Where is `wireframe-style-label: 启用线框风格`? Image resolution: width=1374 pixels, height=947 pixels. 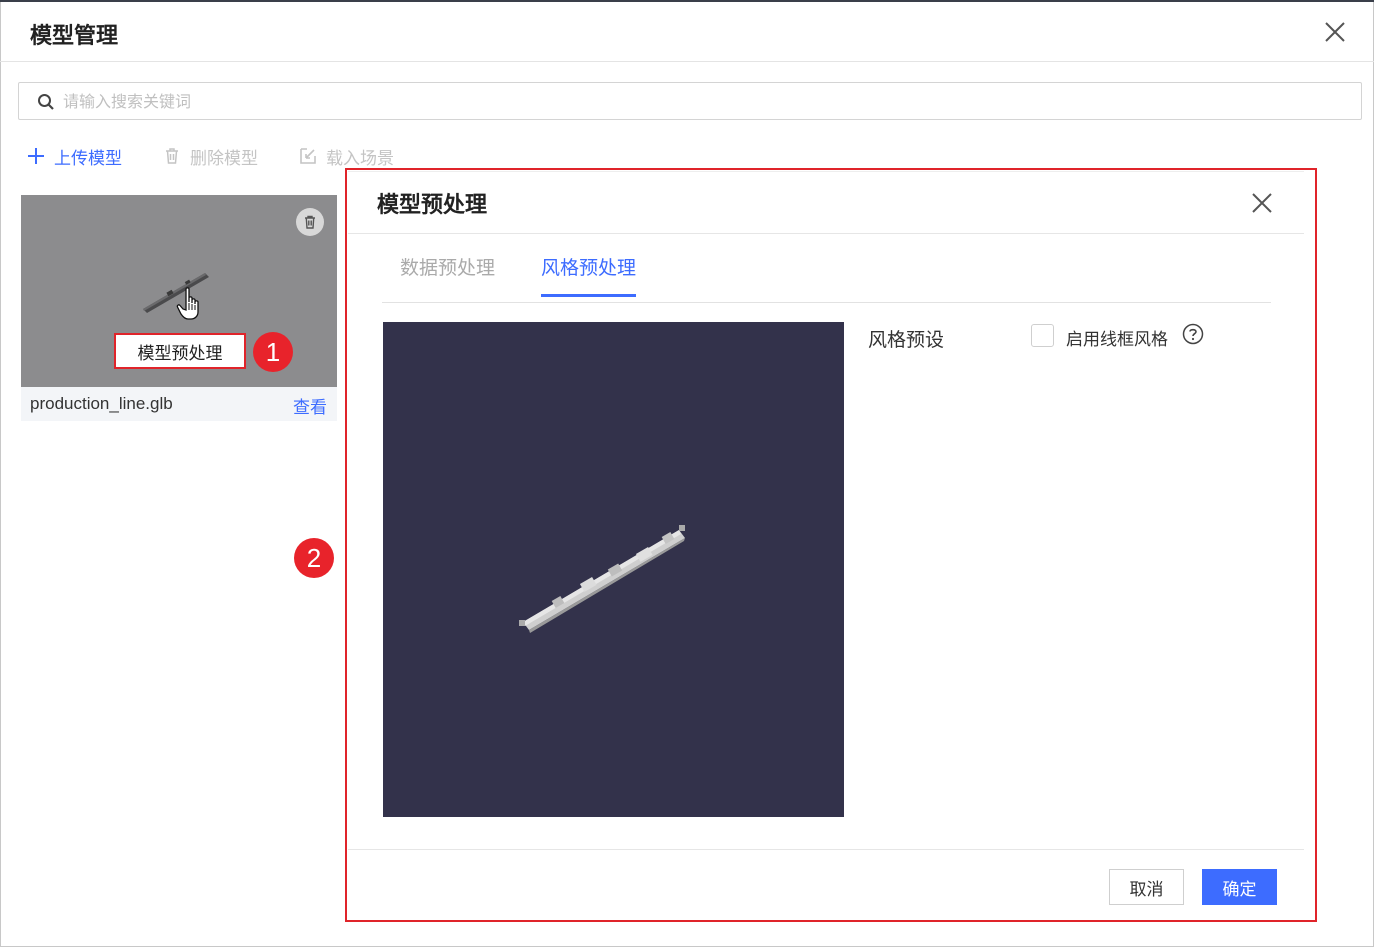 wireframe-style-label: 启用线框风格 is located at coordinates (1117, 340).